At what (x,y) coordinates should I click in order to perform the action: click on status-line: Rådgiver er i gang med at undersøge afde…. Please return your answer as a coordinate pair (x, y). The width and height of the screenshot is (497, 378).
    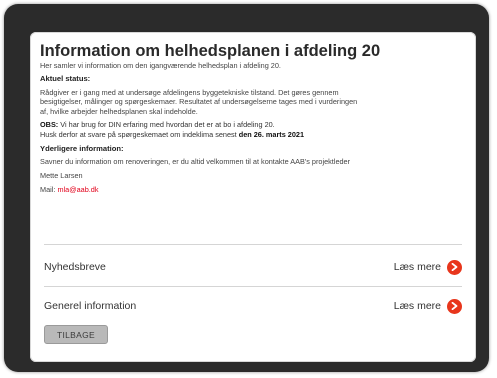
    Looking at the image, I should click on (189, 92).